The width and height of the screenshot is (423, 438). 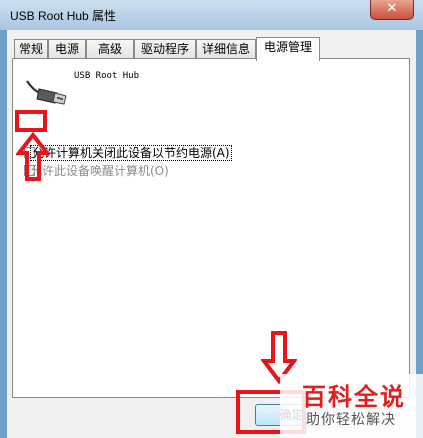 I want to click on device-name: USB Root Hub, so click(x=107, y=76).